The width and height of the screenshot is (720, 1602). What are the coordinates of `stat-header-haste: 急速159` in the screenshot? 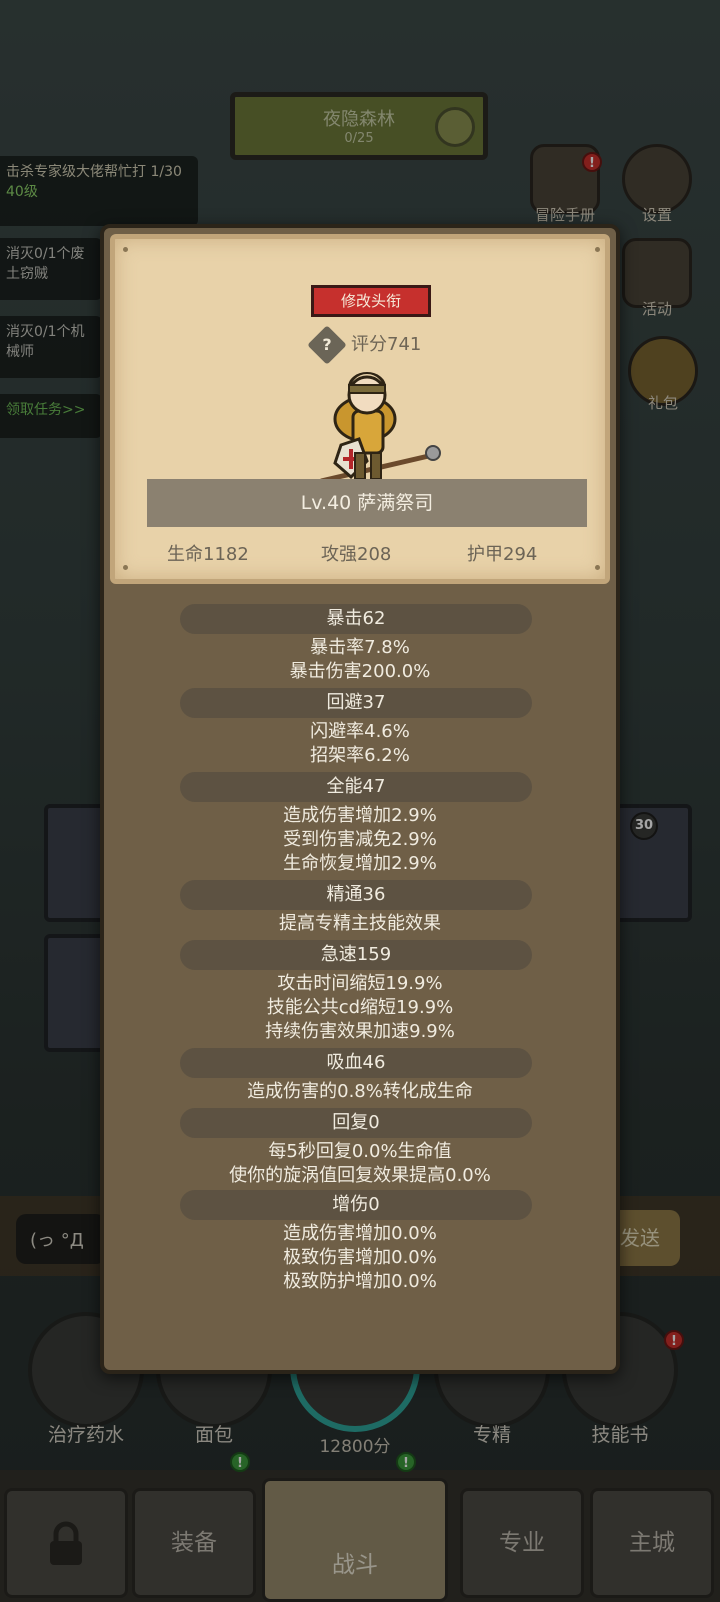 It's located at (356, 955).